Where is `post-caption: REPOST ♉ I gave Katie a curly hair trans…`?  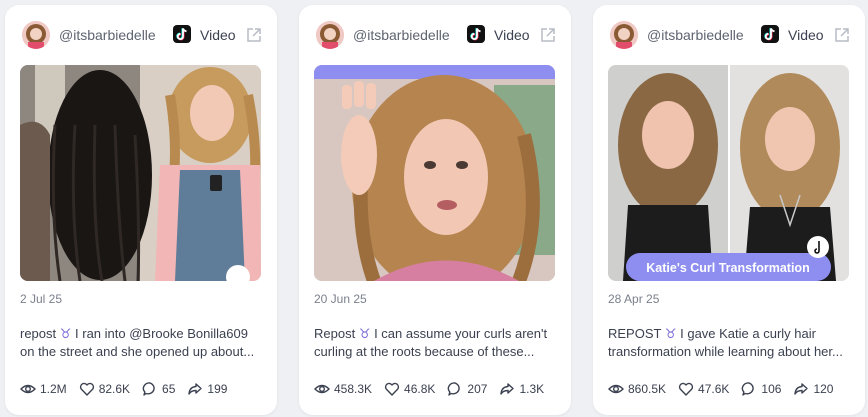 post-caption: REPOST ♉ I gave Katie a curly hair trans… is located at coordinates (730, 343).